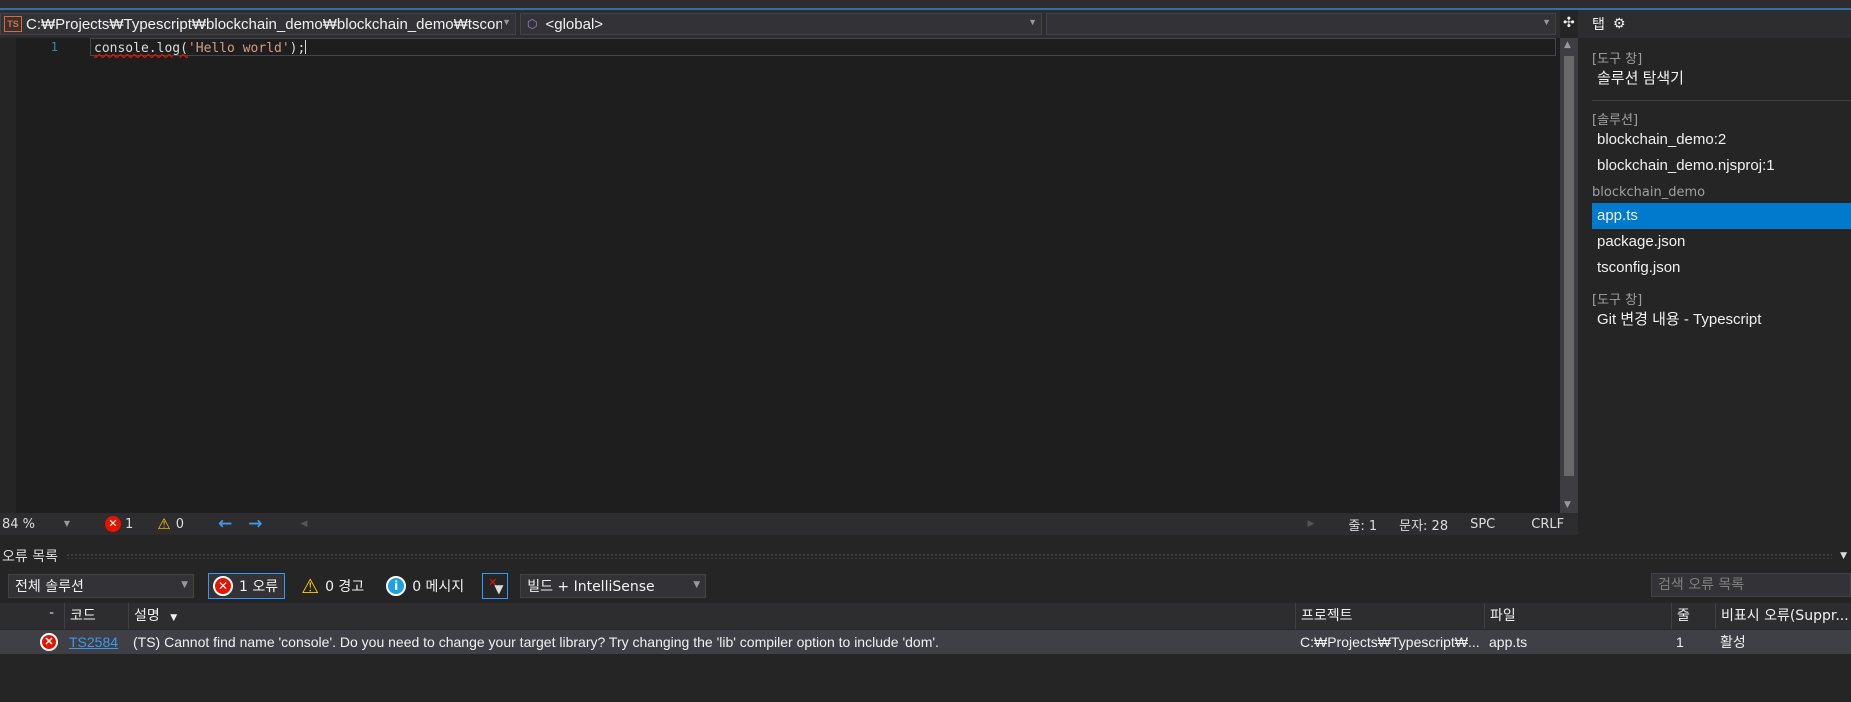 The width and height of the screenshot is (1851, 702). What do you see at coordinates (1569, 23) in the screenshot?
I see `split-icon: ✣` at bounding box center [1569, 23].